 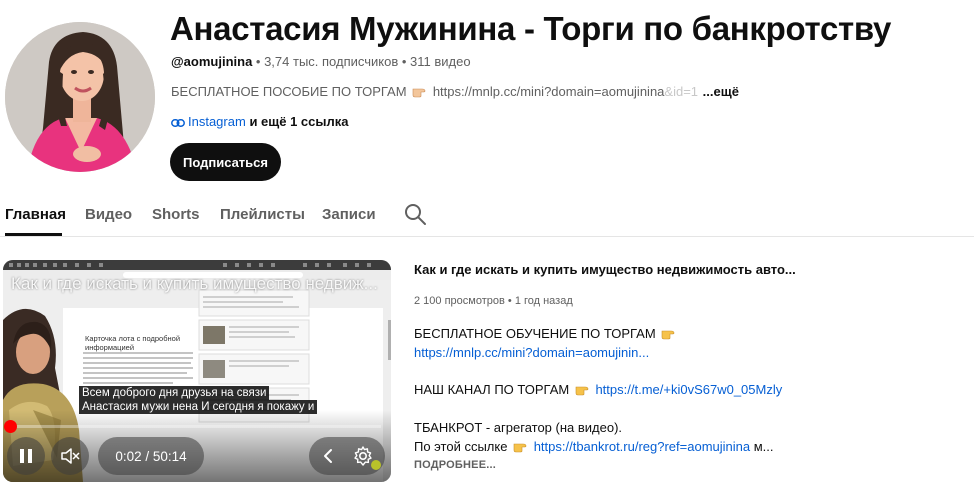 I want to click on mute-button, so click(x=70, y=456).